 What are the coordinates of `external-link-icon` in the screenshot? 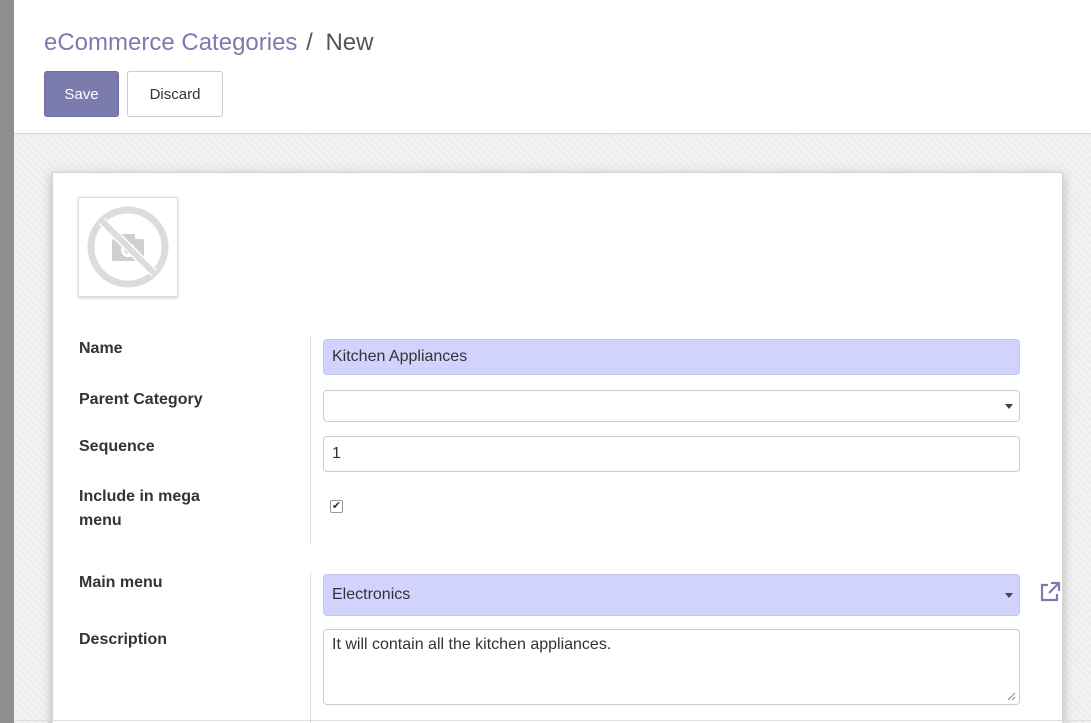 It's located at (1050, 592).